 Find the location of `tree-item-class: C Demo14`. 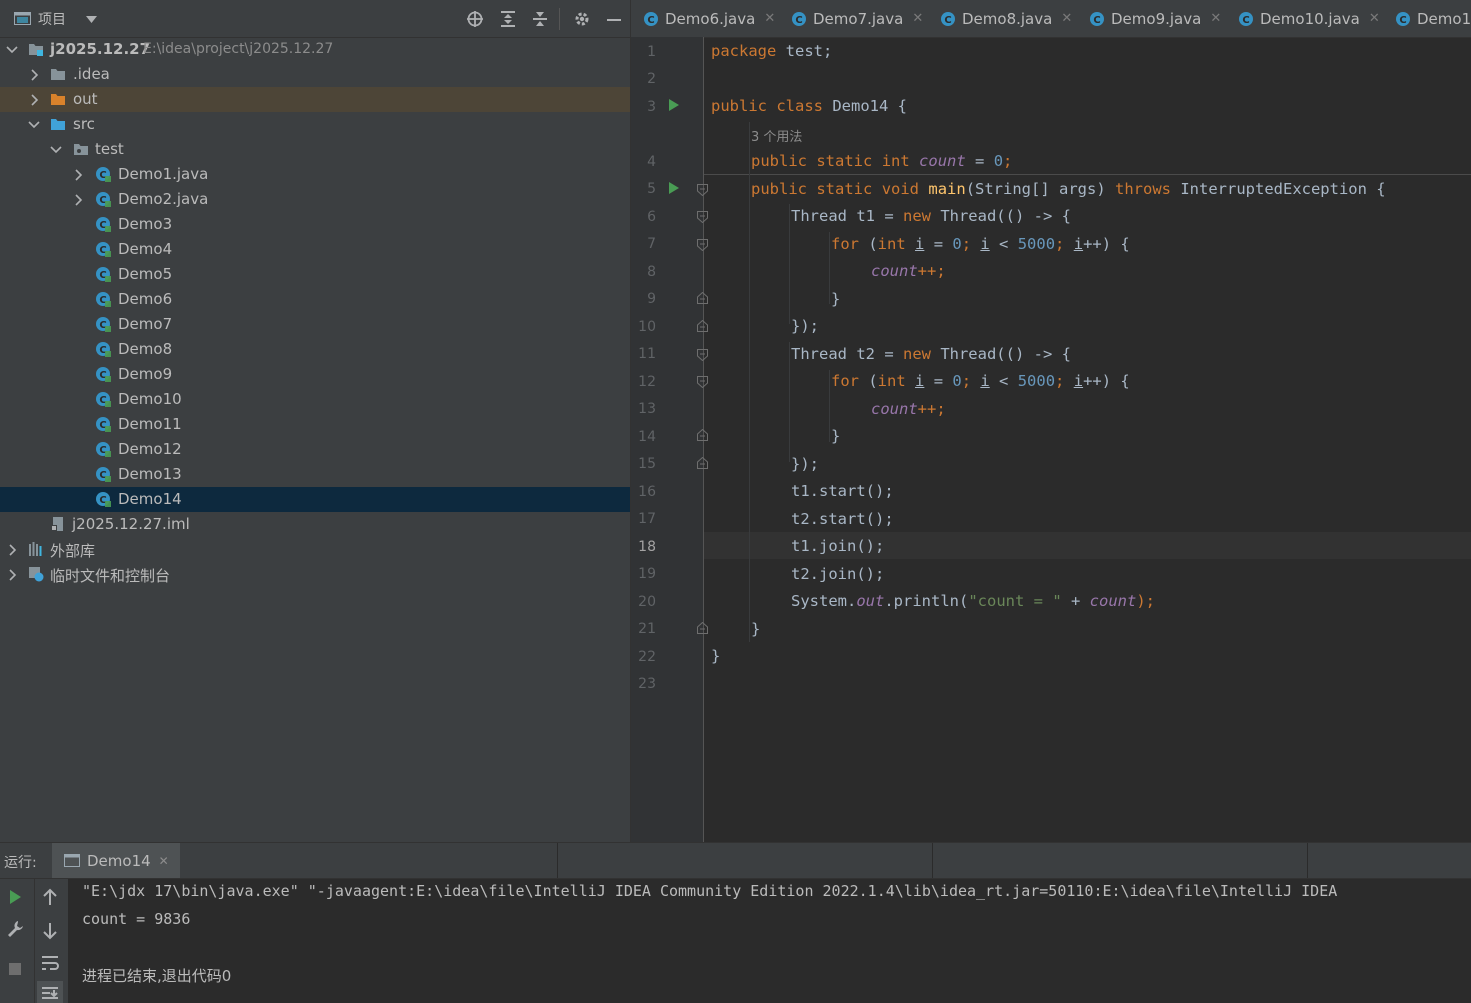

tree-item-class: C Demo14 is located at coordinates (315, 499).